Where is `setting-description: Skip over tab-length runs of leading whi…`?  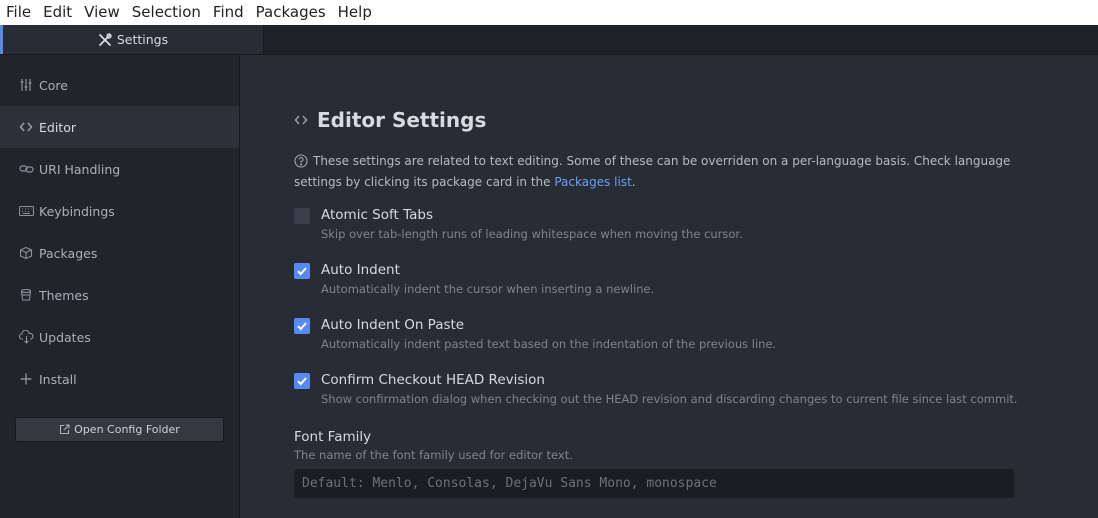 setting-description: Skip over tab-length runs of leading whi… is located at coordinates (532, 234).